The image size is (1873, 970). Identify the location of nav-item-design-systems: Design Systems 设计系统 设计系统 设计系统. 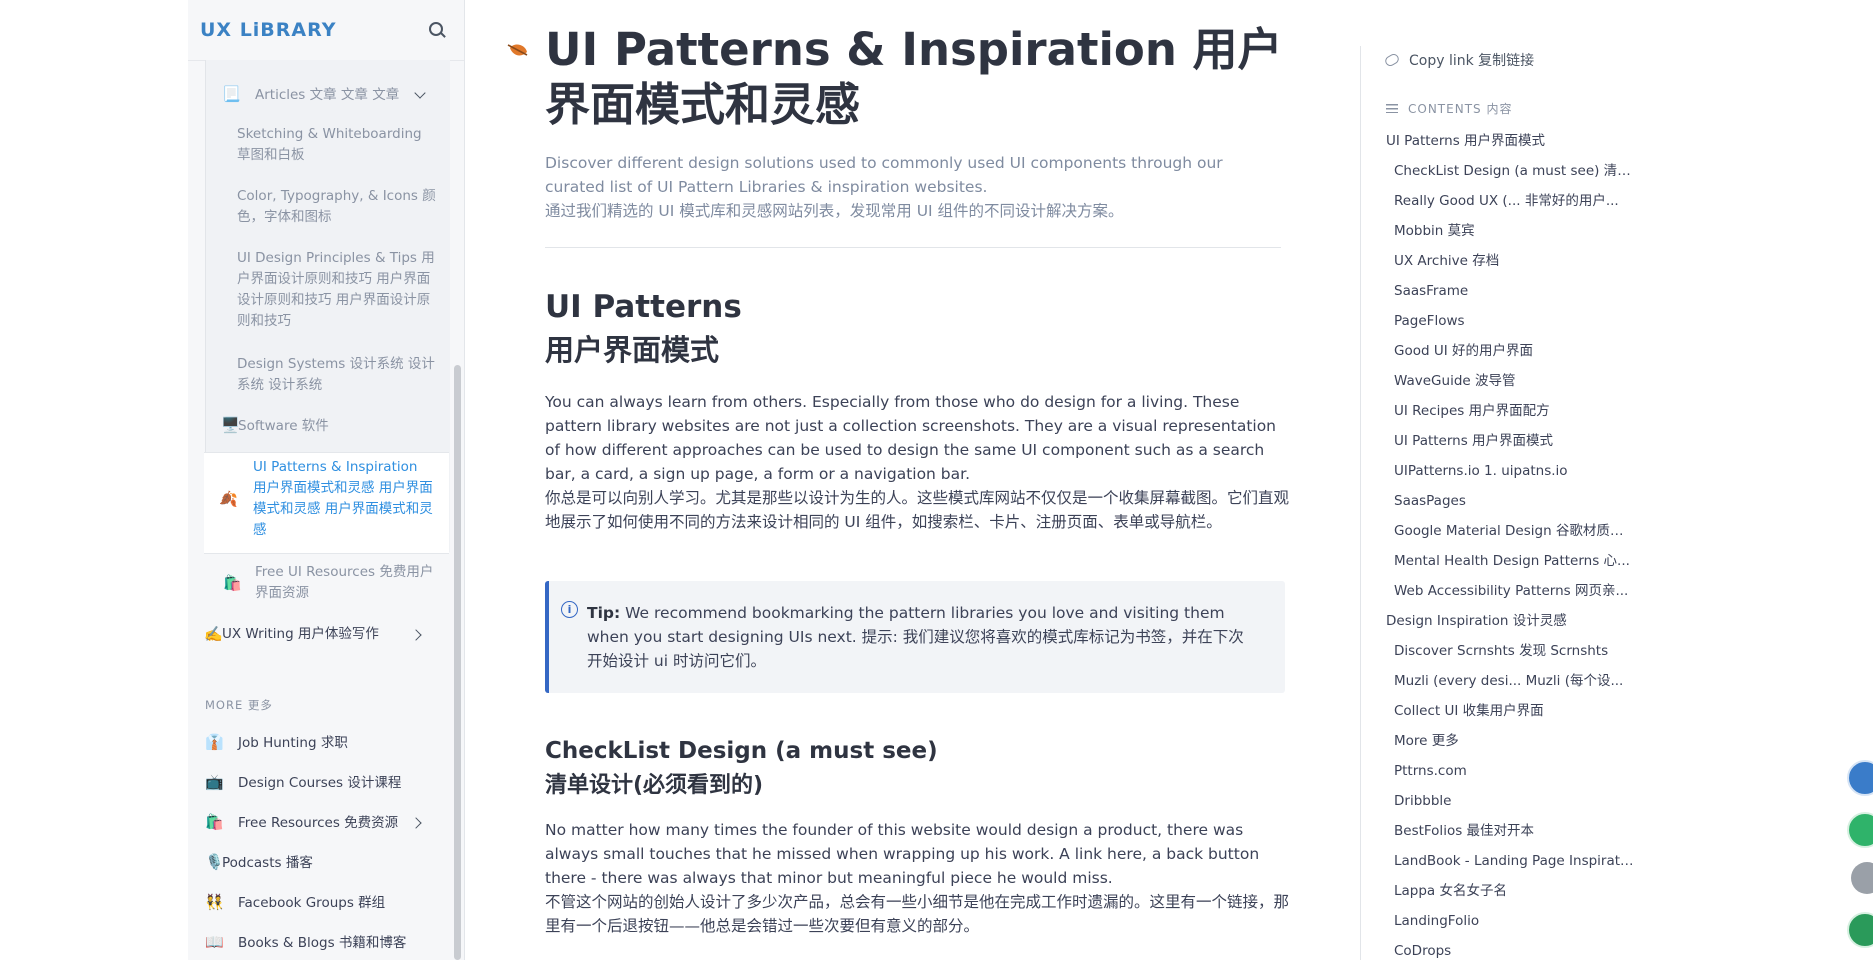
(337, 375).